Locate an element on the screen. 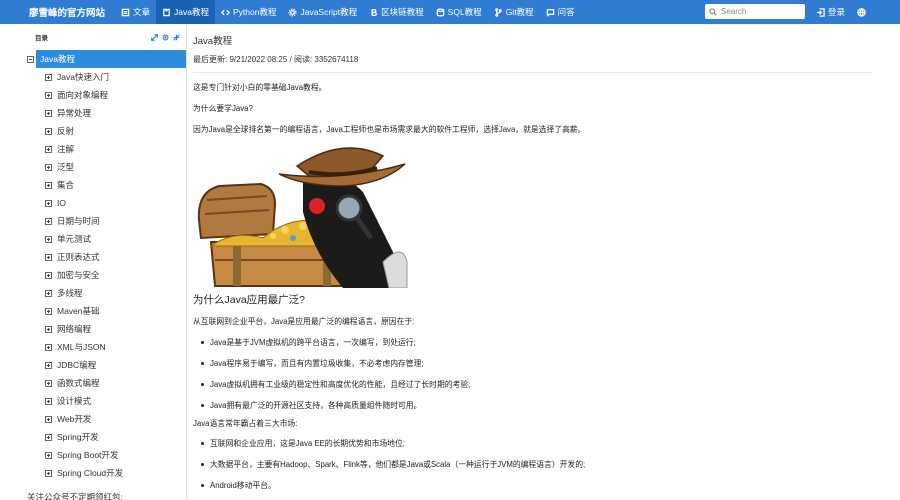  why-paragraph: 为什么要学Java? is located at coordinates (223, 108).